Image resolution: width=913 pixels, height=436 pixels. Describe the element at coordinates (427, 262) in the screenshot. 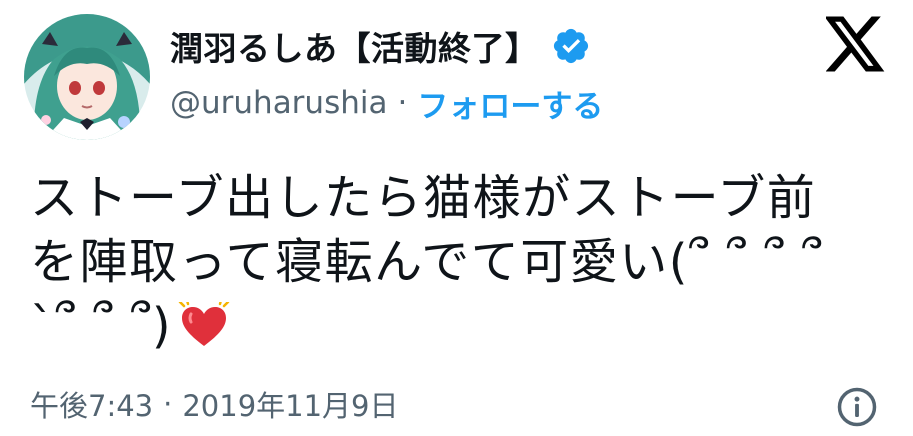

I see `tweet-text-line-2: を陣取って寝転んでて可愛い(՞ ՞ ՞ ՞` at that location.